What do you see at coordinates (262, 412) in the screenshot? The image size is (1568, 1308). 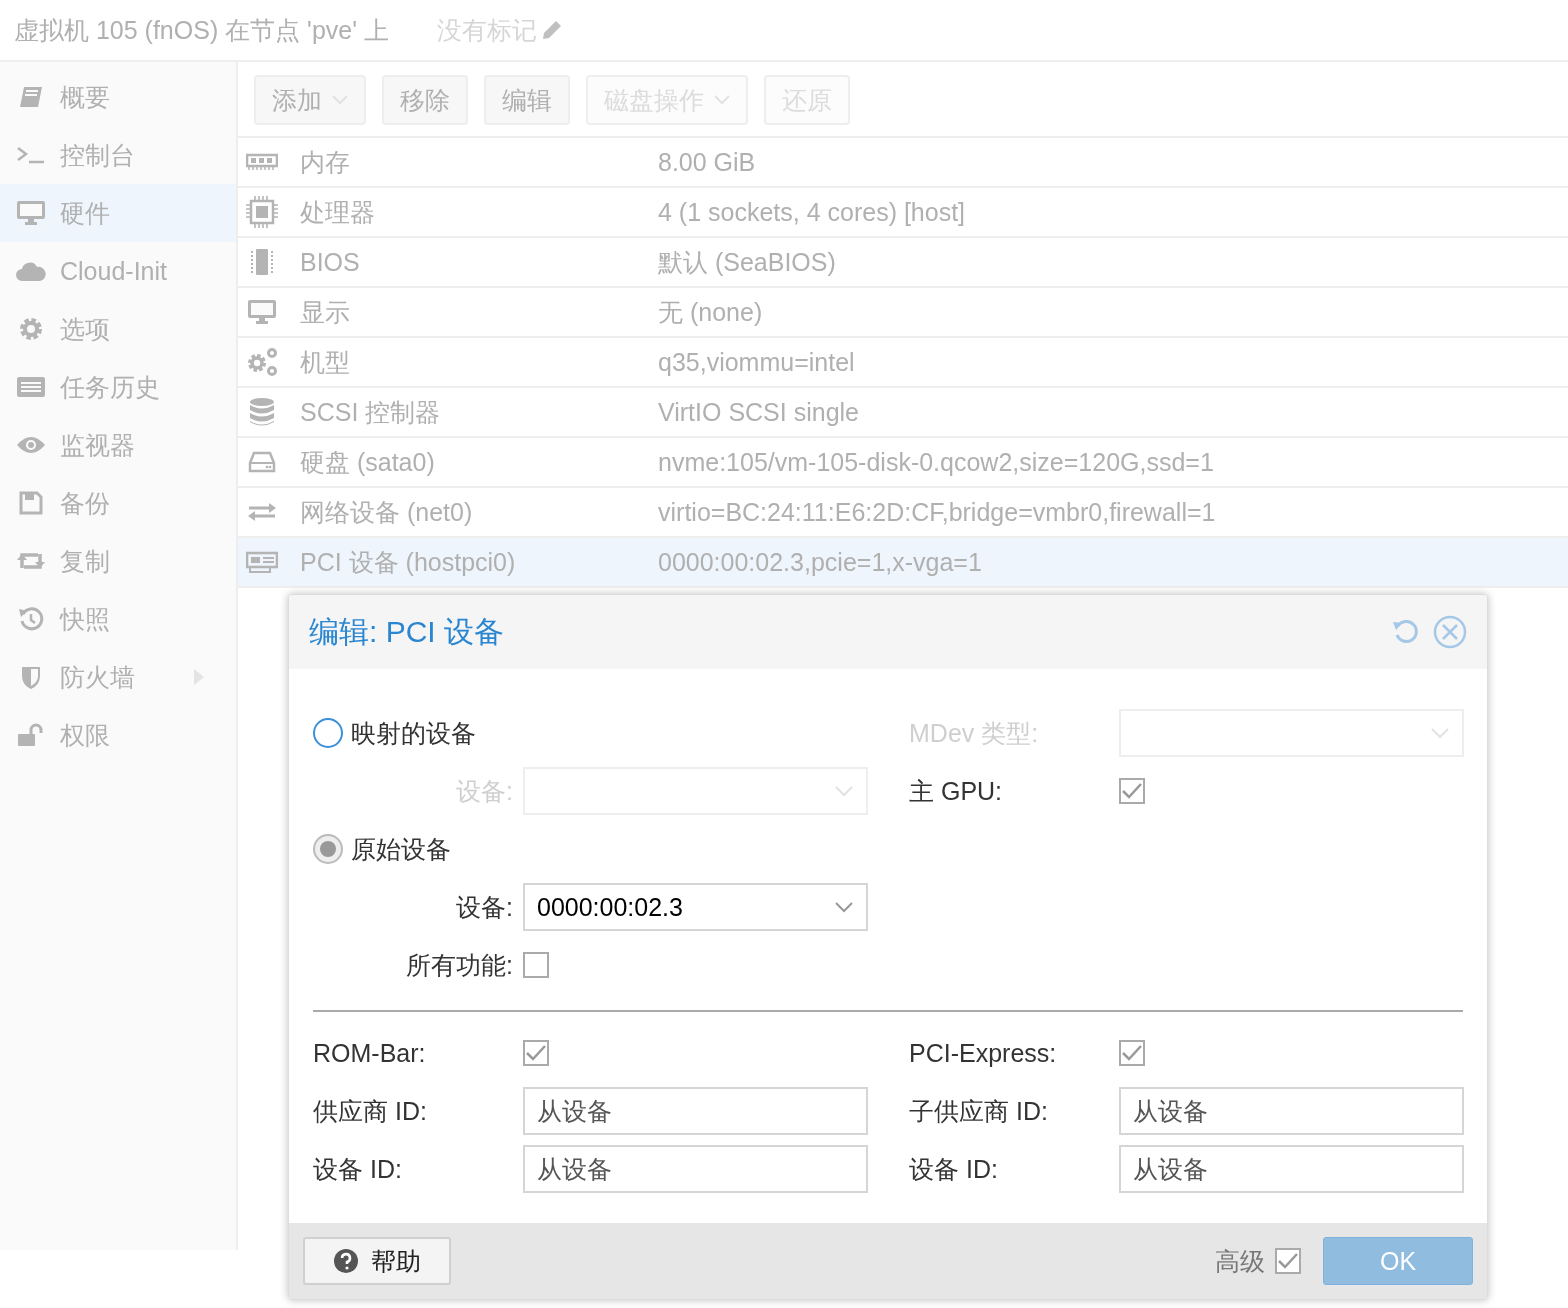 I see `database-icon` at bounding box center [262, 412].